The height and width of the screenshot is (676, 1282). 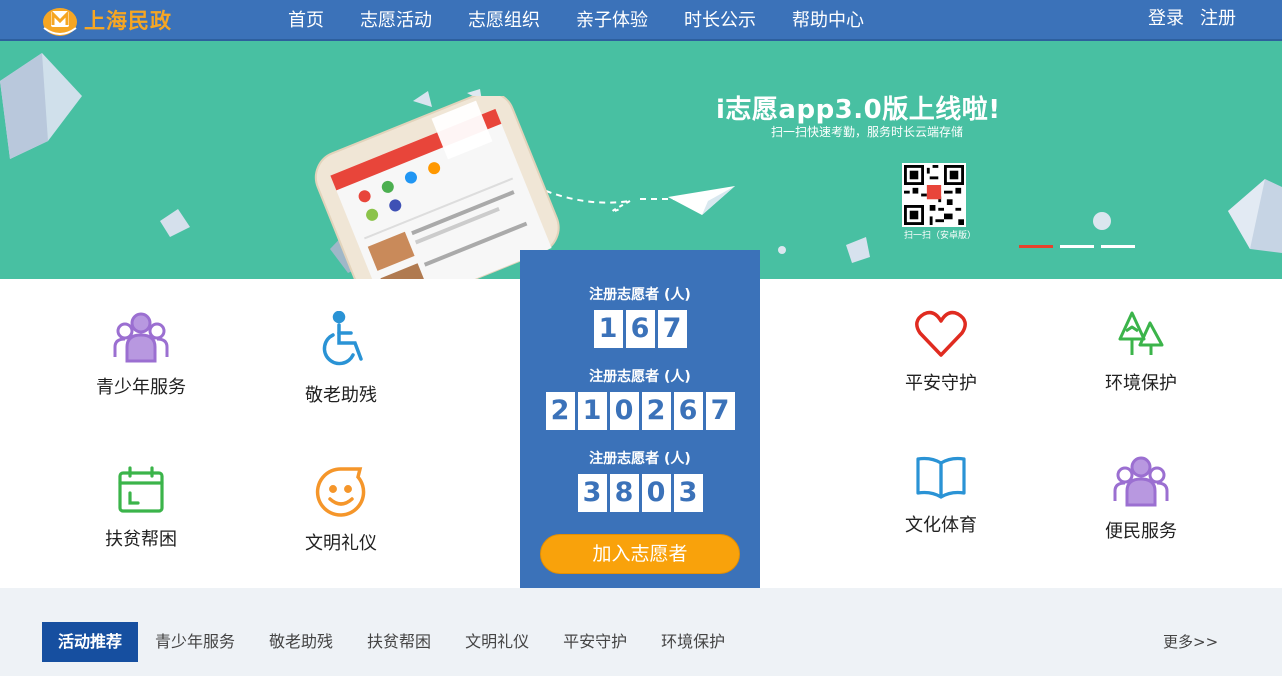 What do you see at coordinates (858, 110) in the screenshot?
I see `banner-title: i志愿app3.0版上线啦!` at bounding box center [858, 110].